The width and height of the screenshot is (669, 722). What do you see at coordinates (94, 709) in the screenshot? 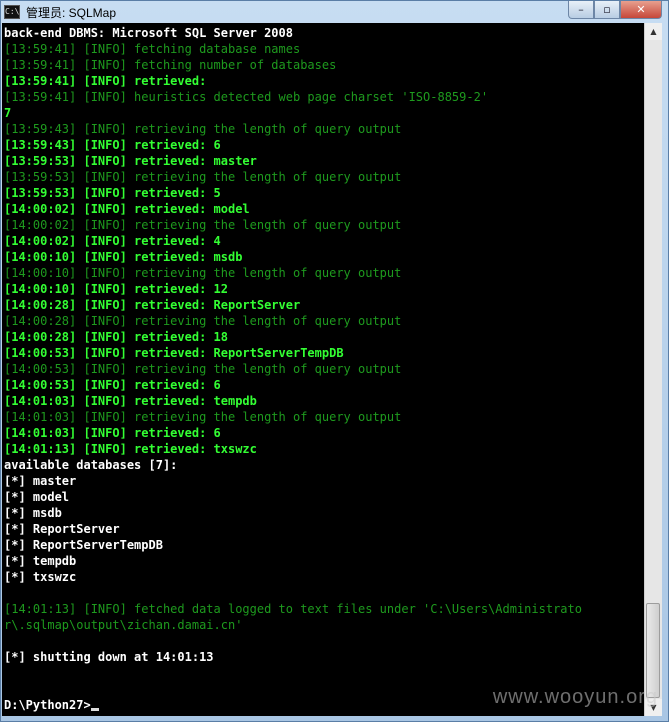
I see `text-cursor` at bounding box center [94, 709].